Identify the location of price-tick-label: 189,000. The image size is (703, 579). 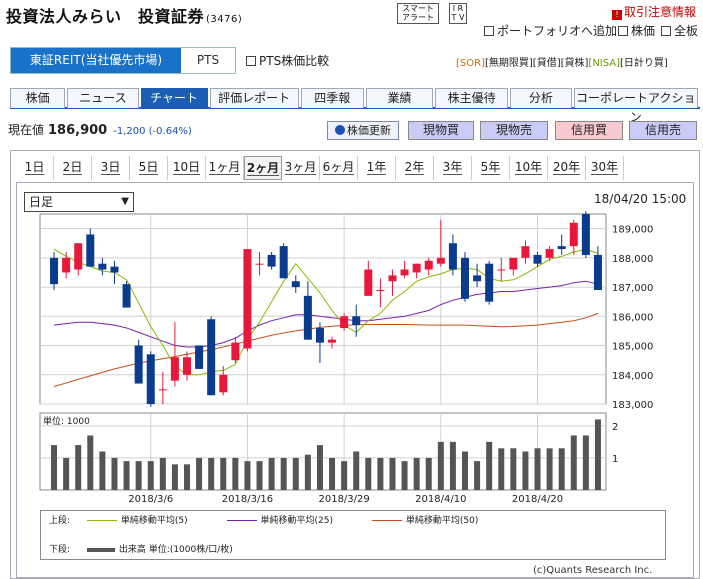
(632, 230).